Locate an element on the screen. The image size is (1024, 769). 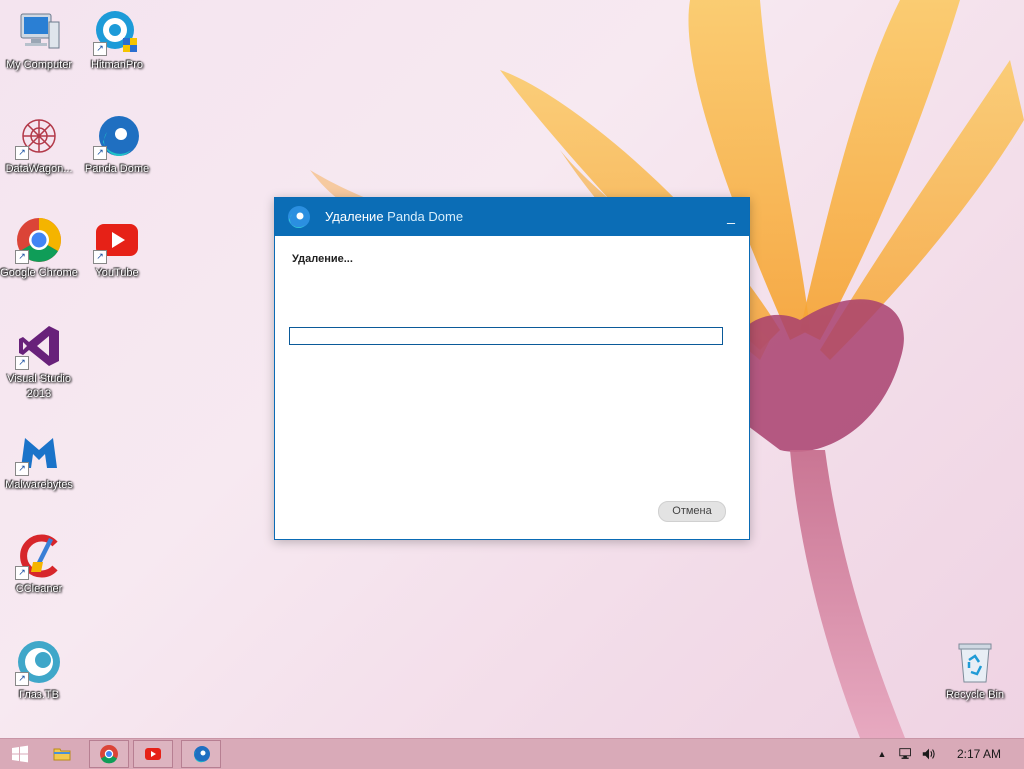
minimize-button: _ is located at coordinates (731, 216).